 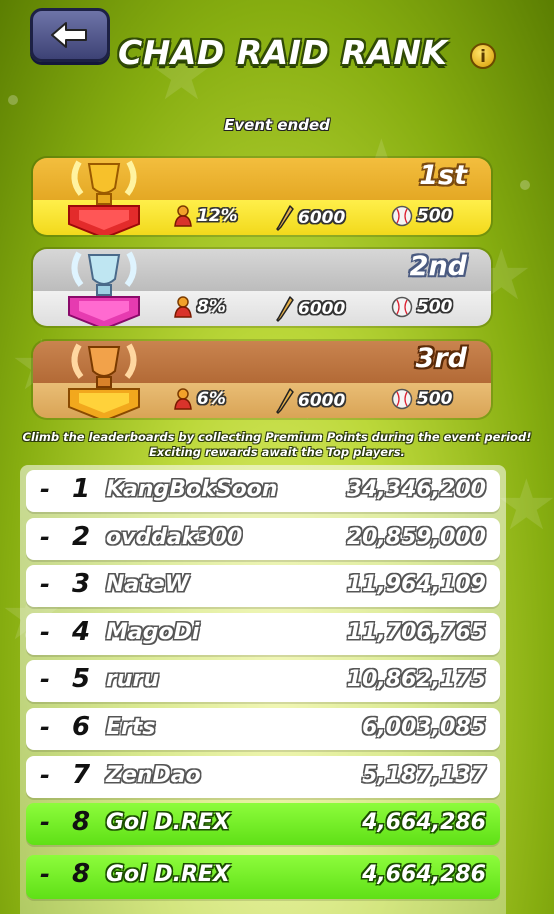 I want to click on player-name: MagoDi, so click(x=153, y=632).